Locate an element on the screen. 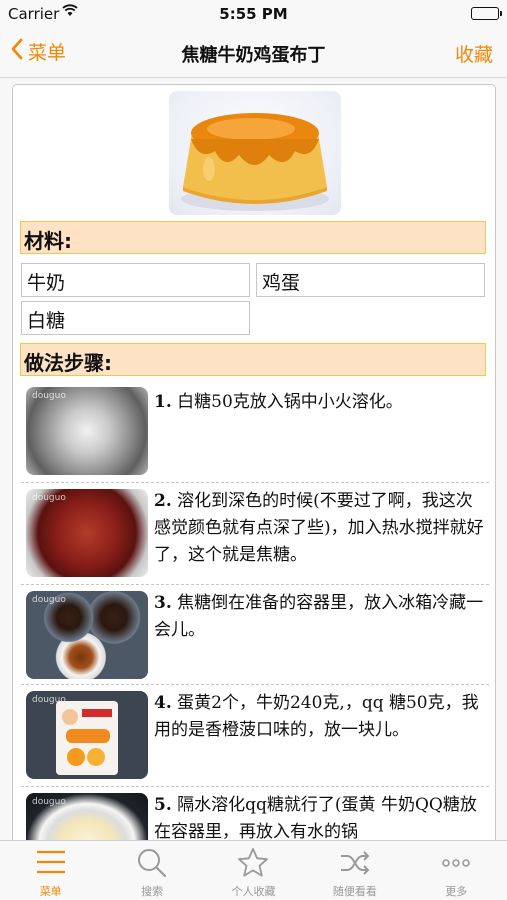 This screenshot has height=900, width=507. page-title: 焦糖牛奶鸡蛋布丁 is located at coordinates (253, 55).